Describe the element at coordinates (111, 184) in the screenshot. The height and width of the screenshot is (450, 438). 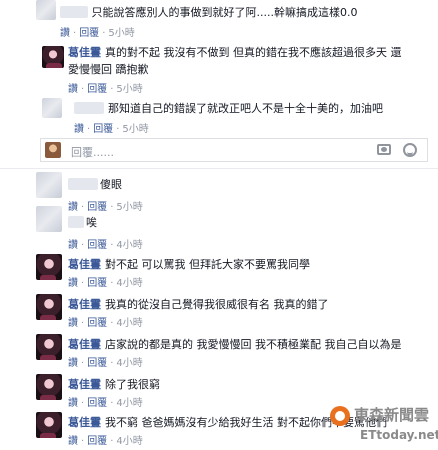
I see `comment-text: 傻眼` at that location.